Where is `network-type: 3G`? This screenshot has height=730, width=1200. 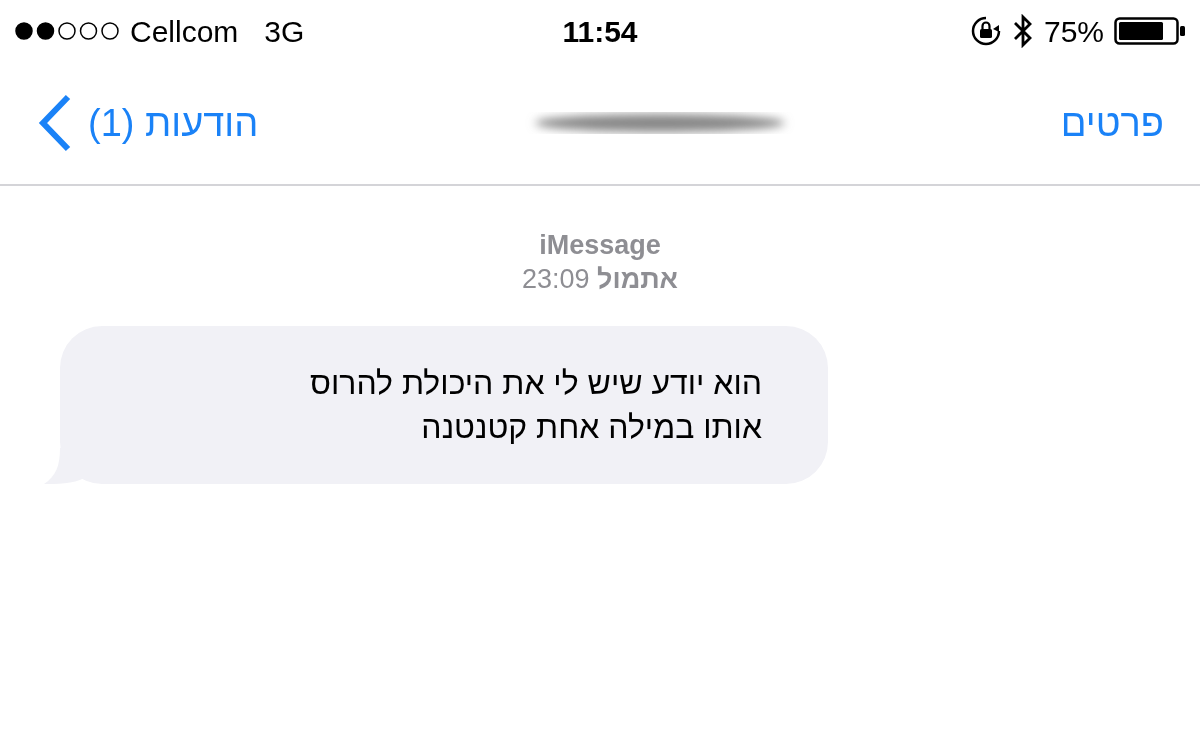 network-type: 3G is located at coordinates (284, 31).